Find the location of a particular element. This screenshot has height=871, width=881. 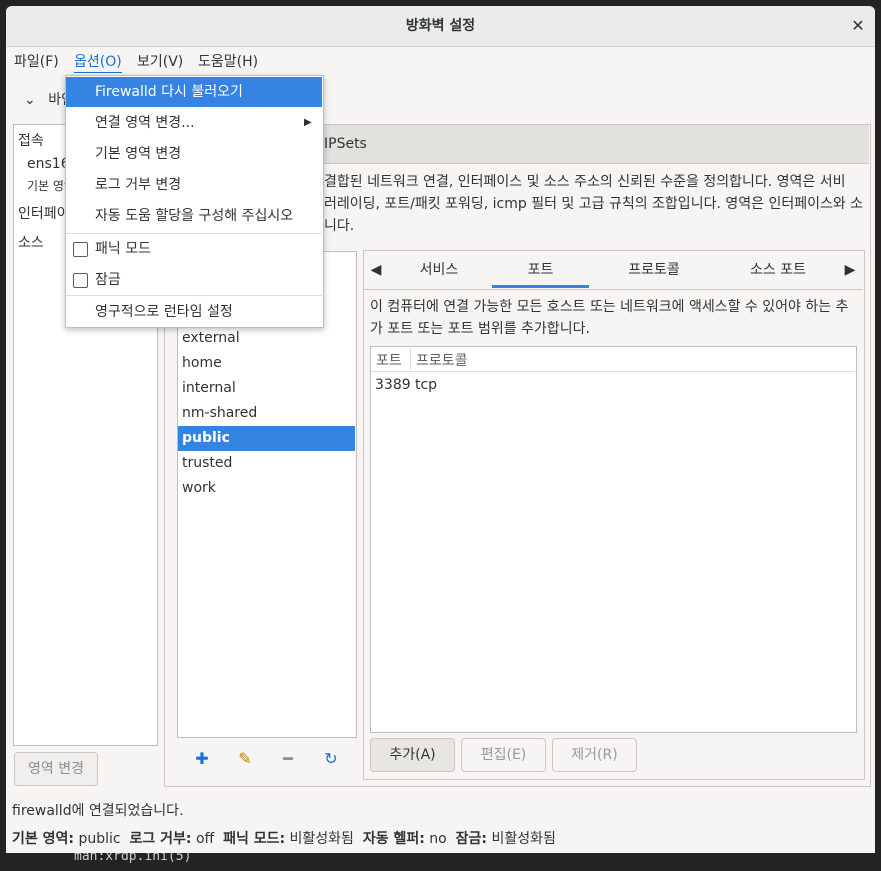

menu-item-change-log-denied: 로그 거부 변경 is located at coordinates (194, 185).